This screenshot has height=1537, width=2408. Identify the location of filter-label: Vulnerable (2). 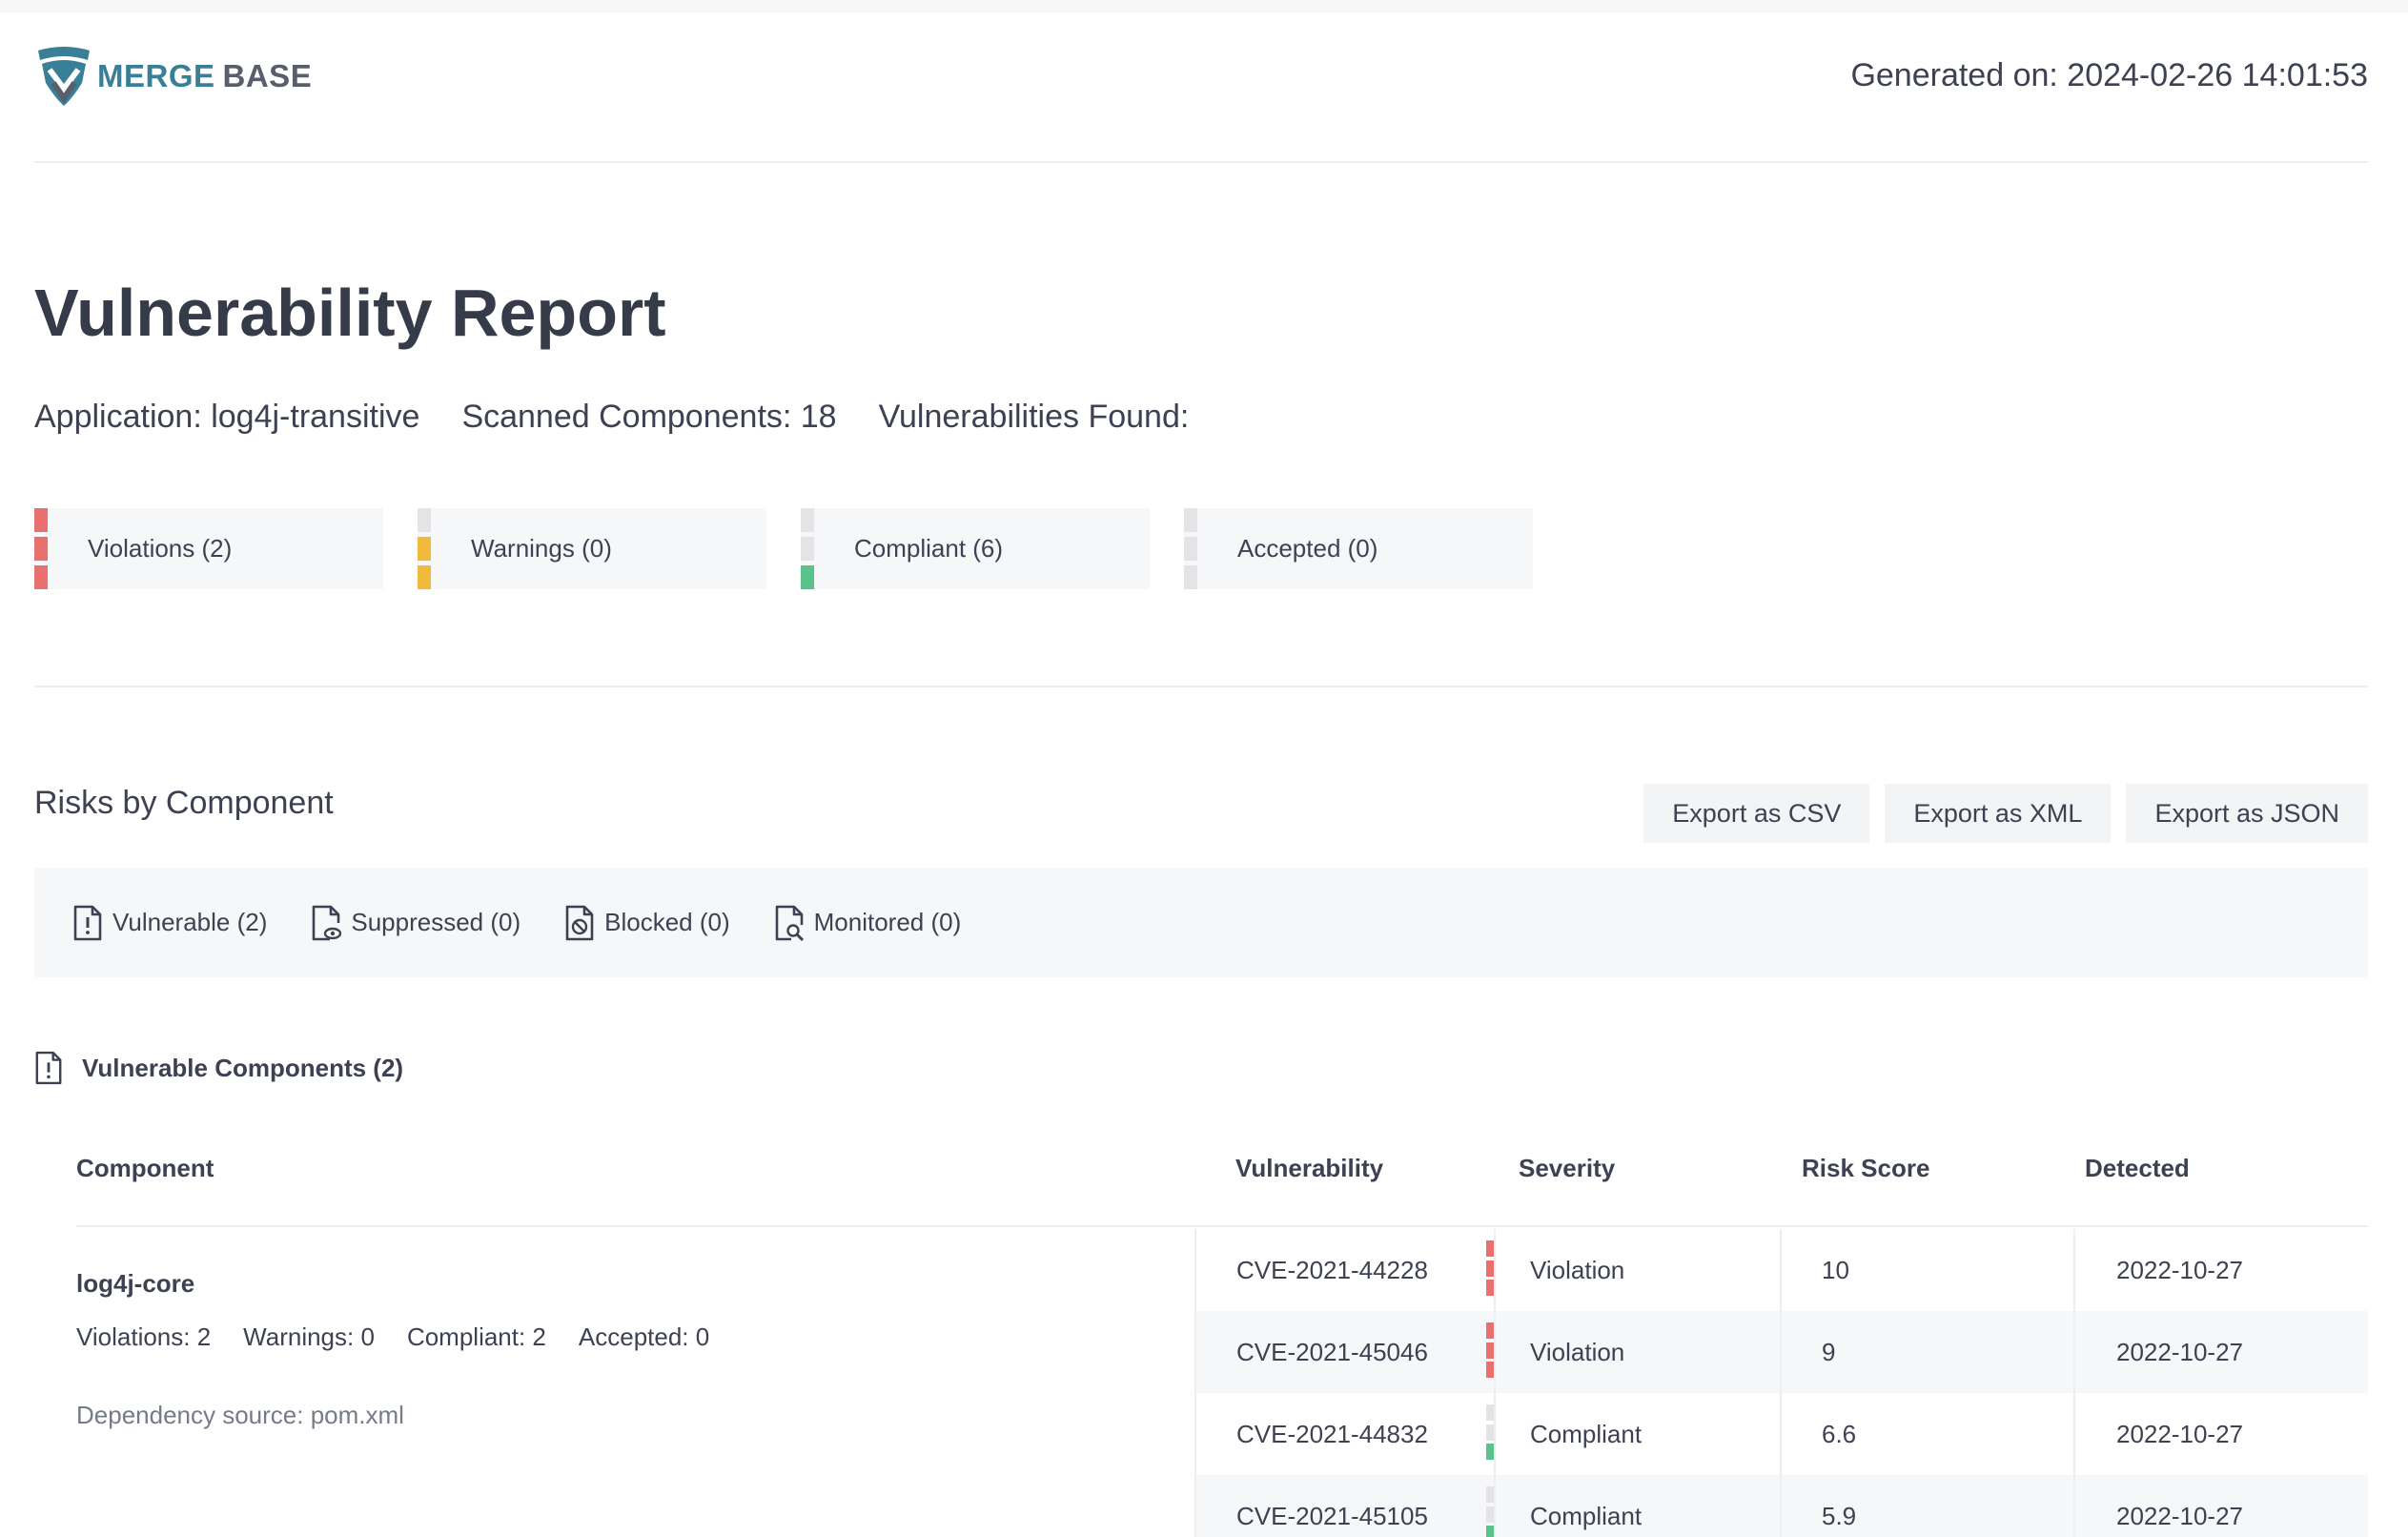
(190, 922).